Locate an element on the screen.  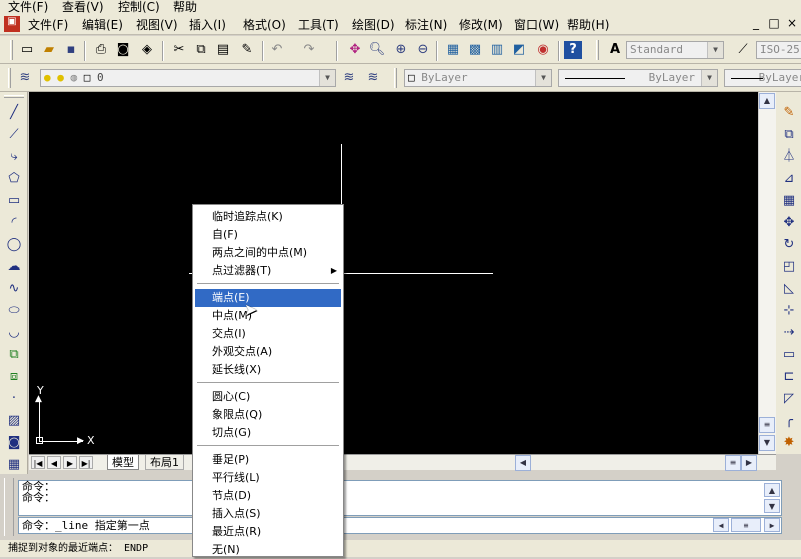
undo-icon: ↶ is located at coordinates (277, 50).